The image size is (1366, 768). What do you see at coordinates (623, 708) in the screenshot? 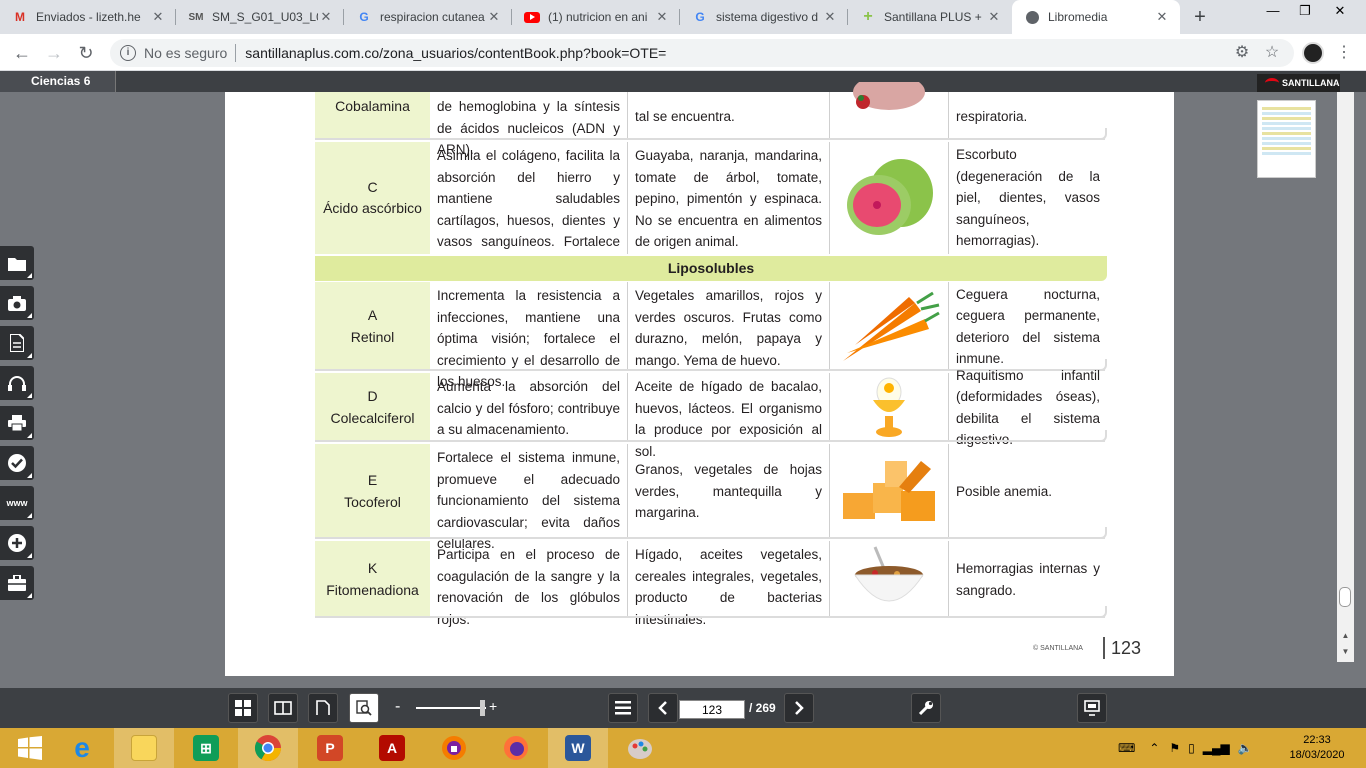
I see `menu-list-icon` at bounding box center [623, 708].